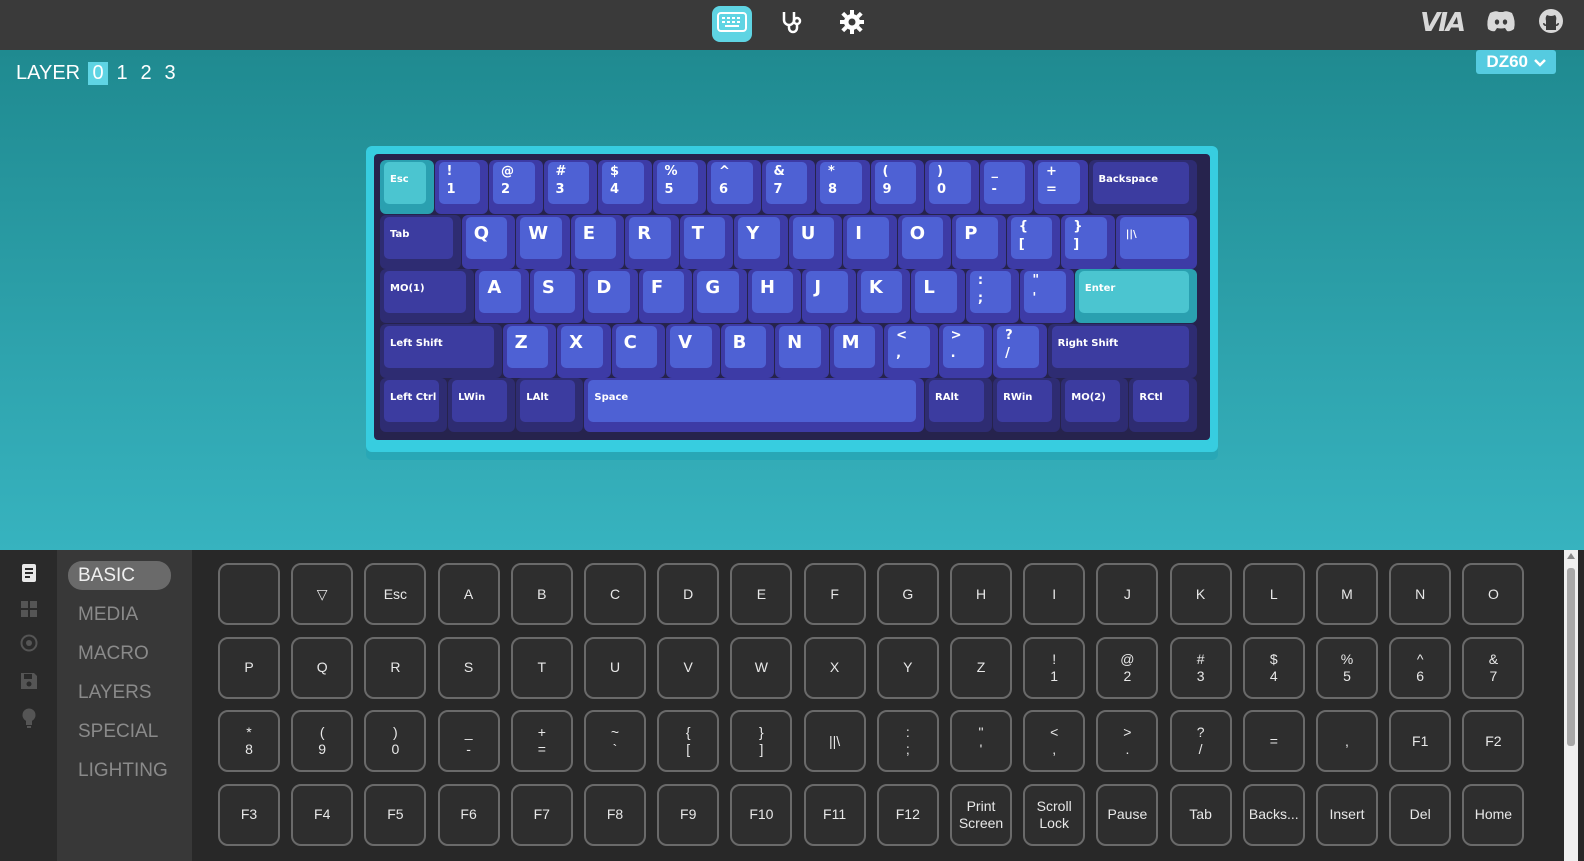 The width and height of the screenshot is (1584, 861). I want to click on key-r: R, so click(652, 241).